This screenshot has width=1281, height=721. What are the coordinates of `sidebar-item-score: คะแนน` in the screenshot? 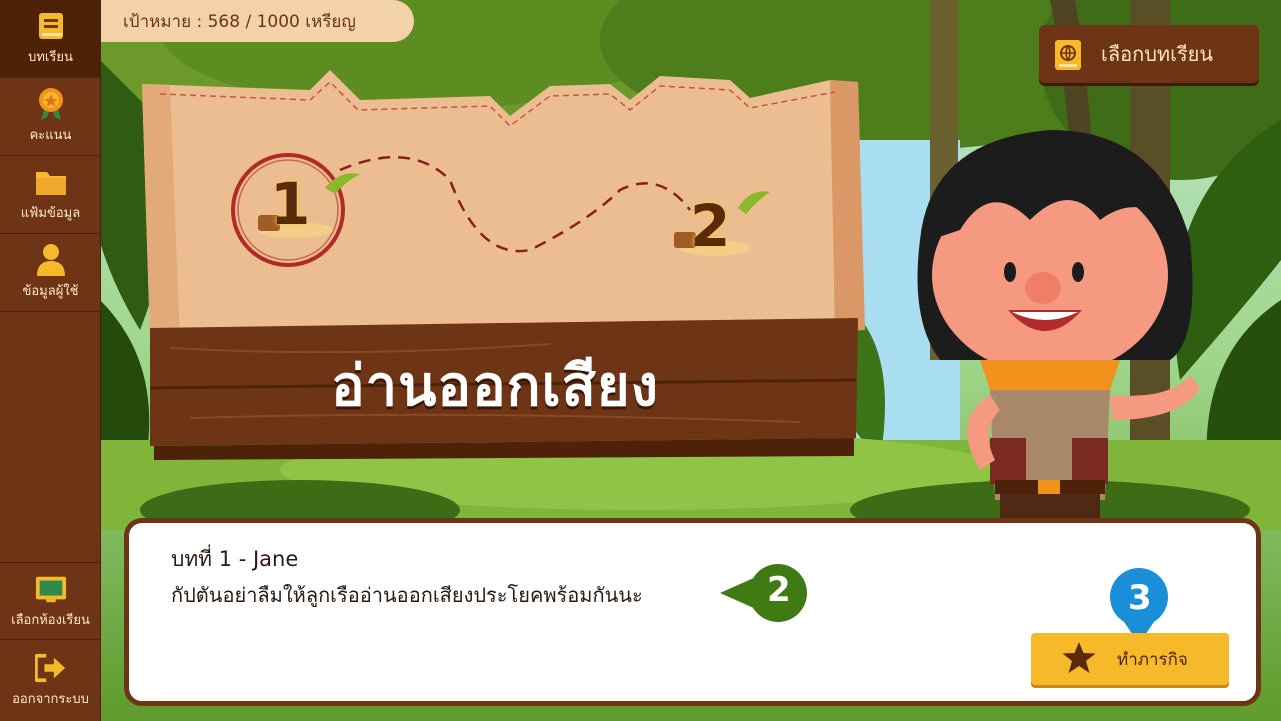 It's located at (50, 117).